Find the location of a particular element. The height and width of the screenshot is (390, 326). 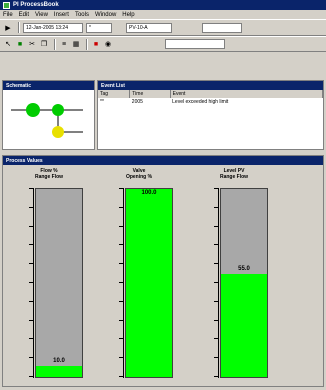

stop-icon: ■ is located at coordinates (96, 44).